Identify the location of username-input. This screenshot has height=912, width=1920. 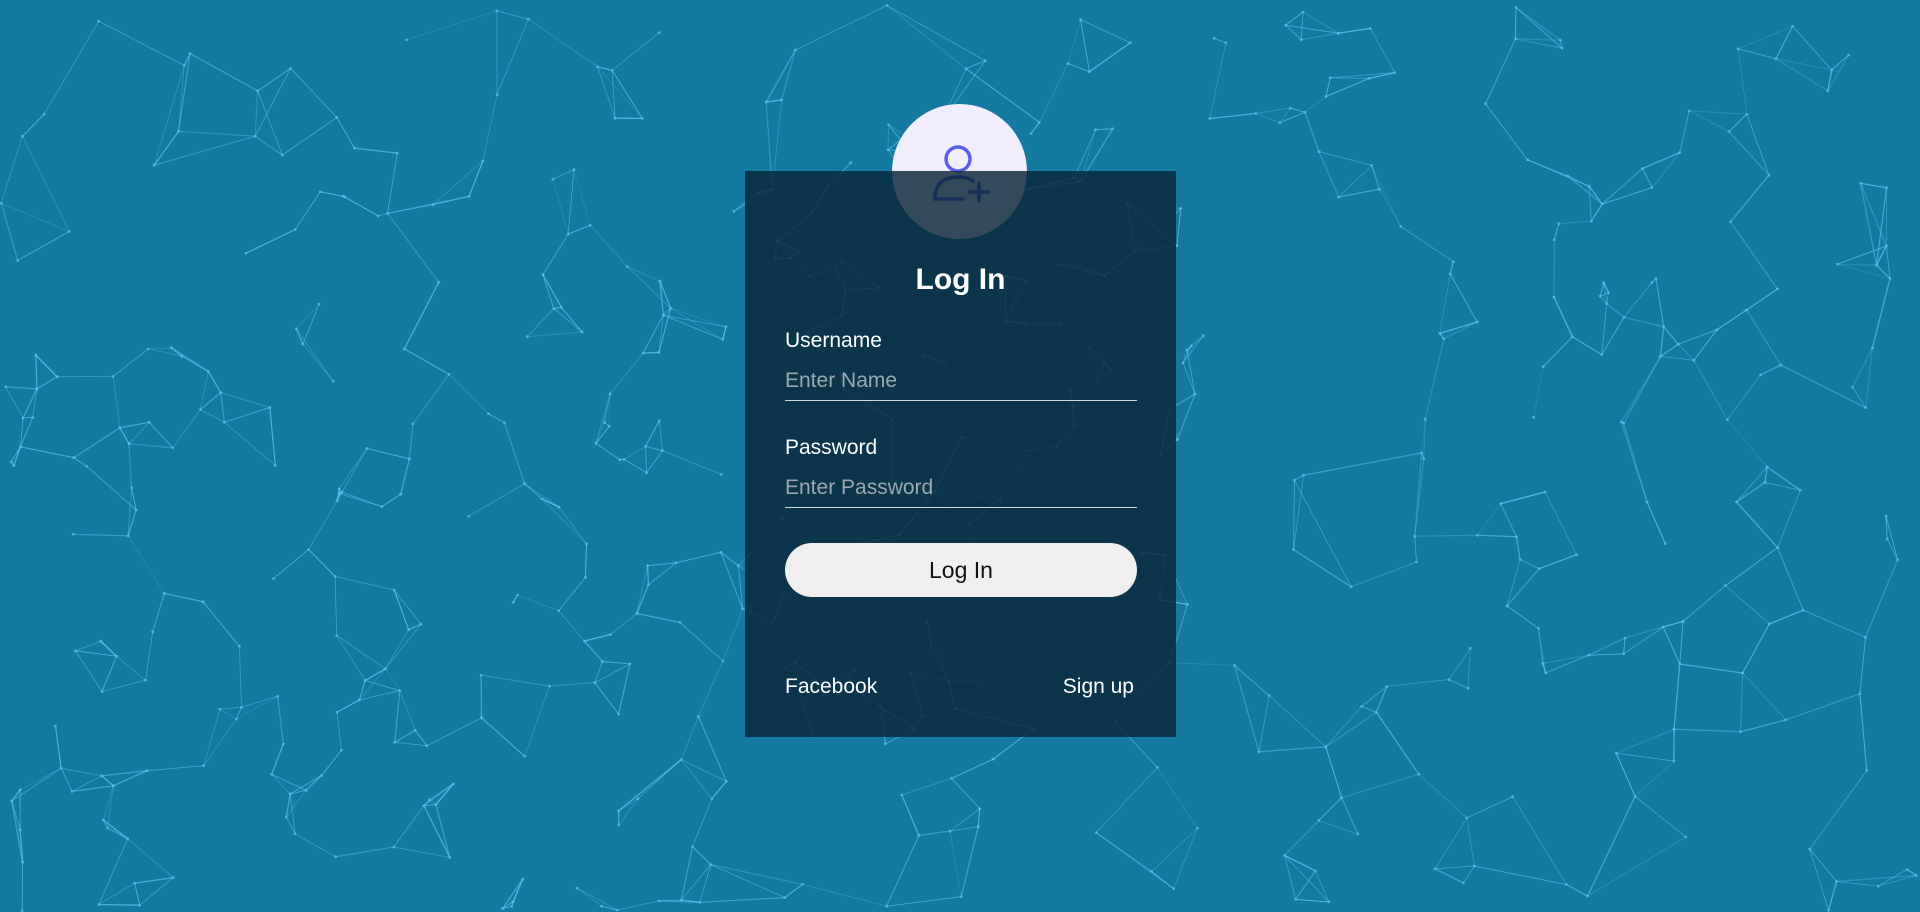
(961, 381).